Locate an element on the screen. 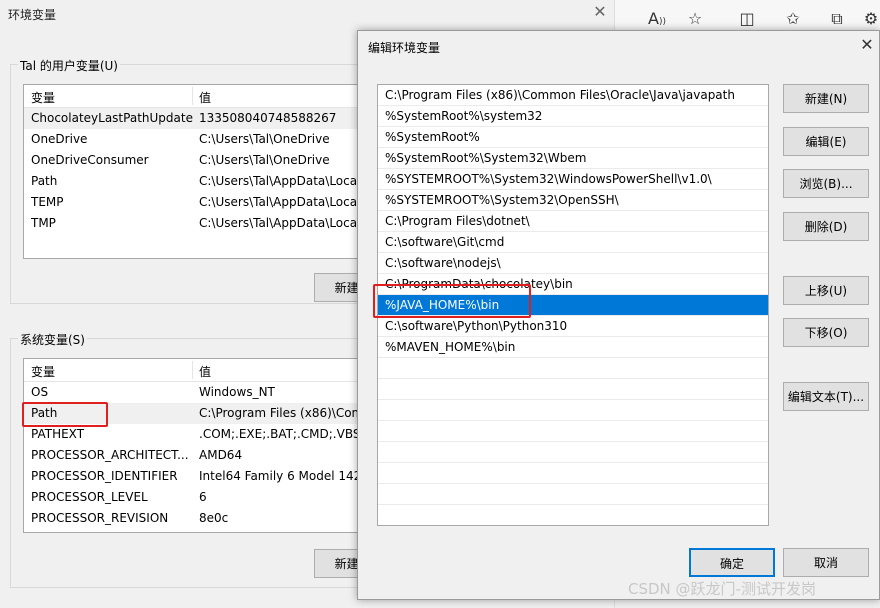  list-item: C:\software\Git\cmd is located at coordinates (573, 242).